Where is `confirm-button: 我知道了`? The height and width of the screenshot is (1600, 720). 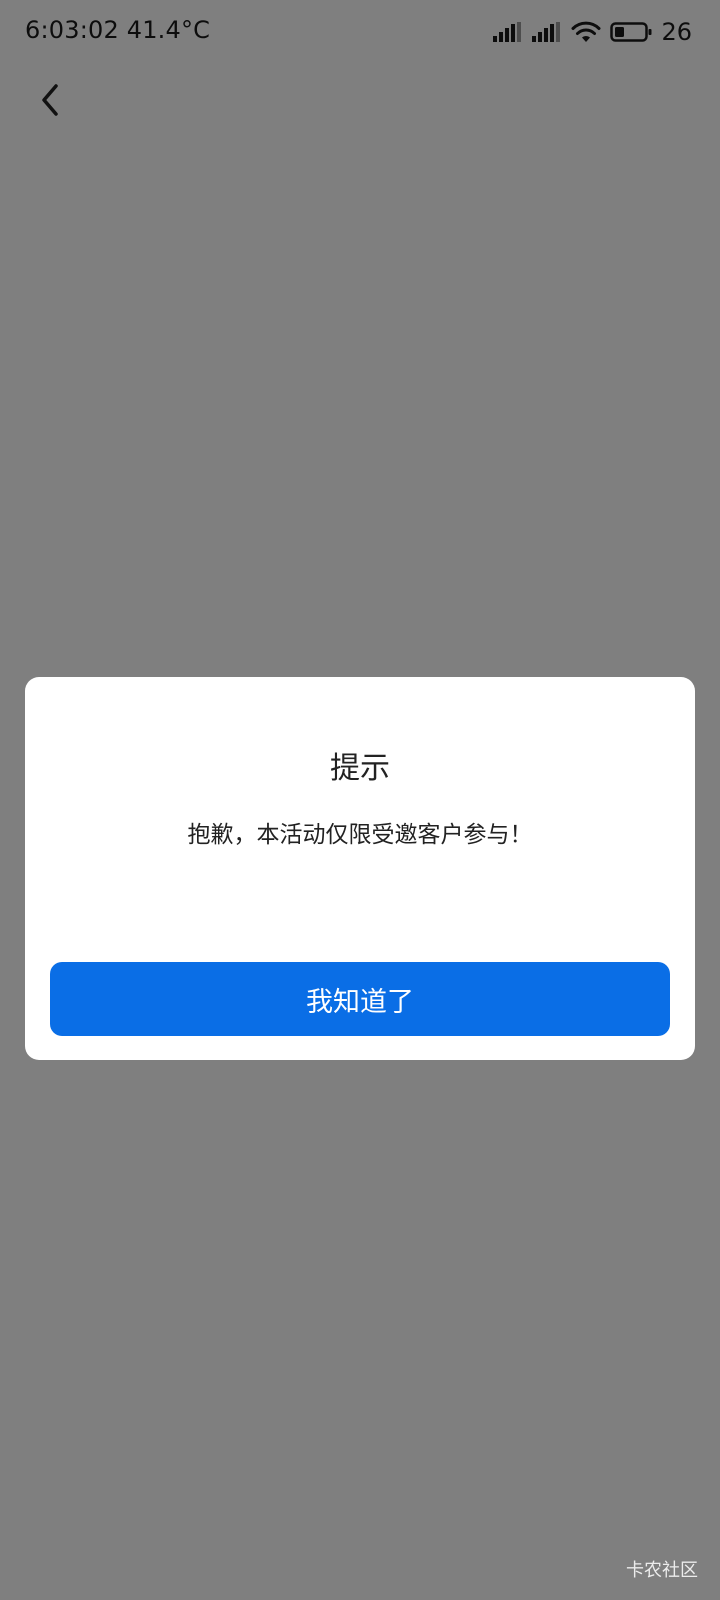 confirm-button: 我知道了 is located at coordinates (360, 999).